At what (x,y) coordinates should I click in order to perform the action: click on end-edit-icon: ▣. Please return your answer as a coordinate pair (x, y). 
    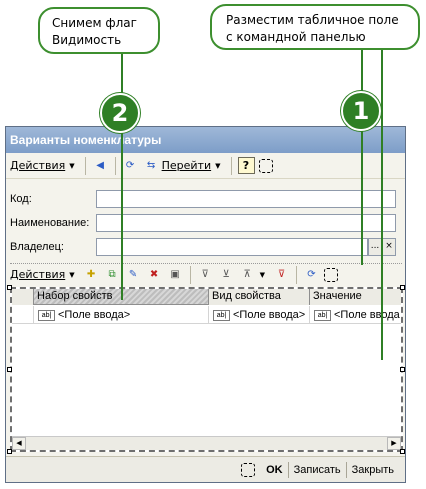
    Looking at the image, I should click on (175, 274).